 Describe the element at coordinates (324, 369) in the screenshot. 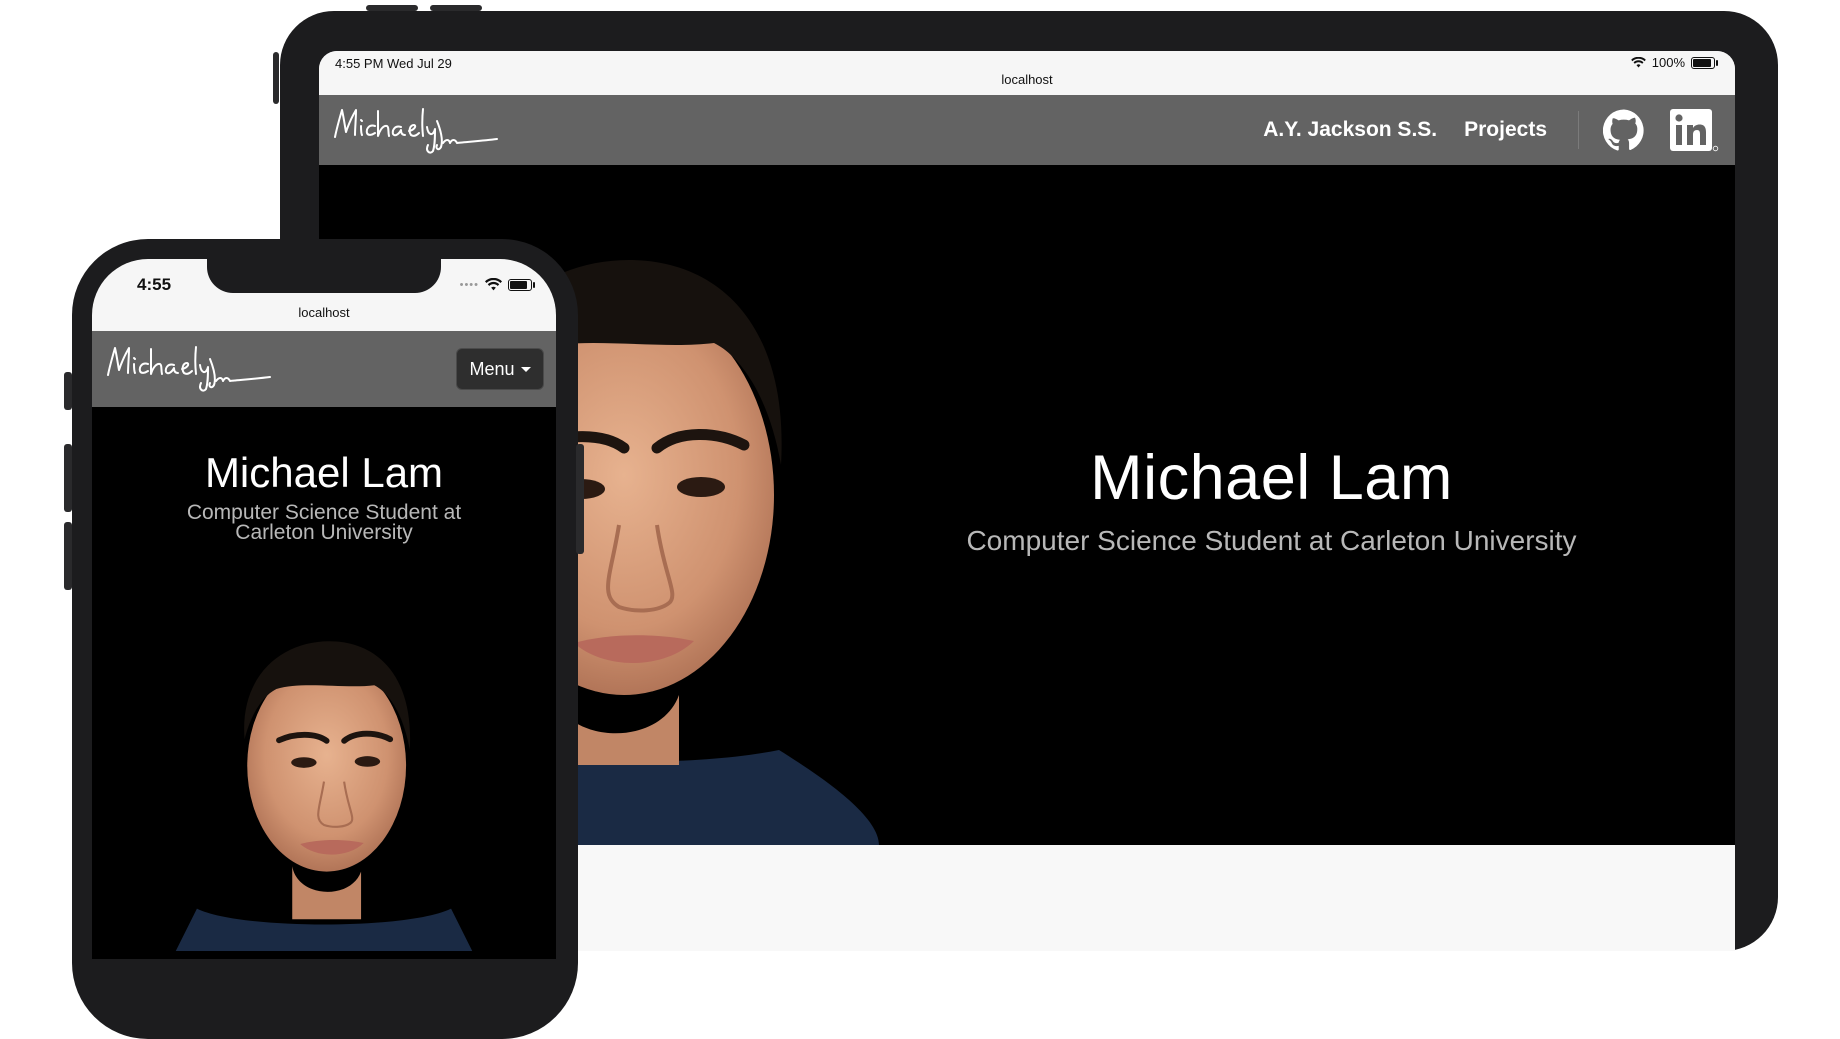

I see `phone-navbar: Menu` at that location.